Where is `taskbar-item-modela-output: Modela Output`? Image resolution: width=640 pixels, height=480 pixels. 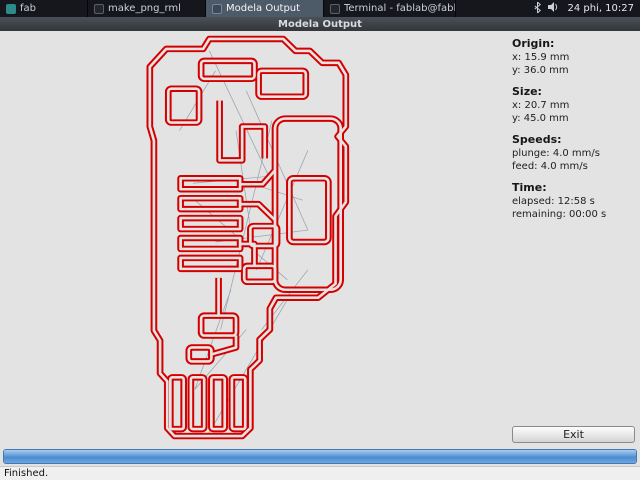
taskbar-item-modela-output: Modela Output is located at coordinates (265, 8).